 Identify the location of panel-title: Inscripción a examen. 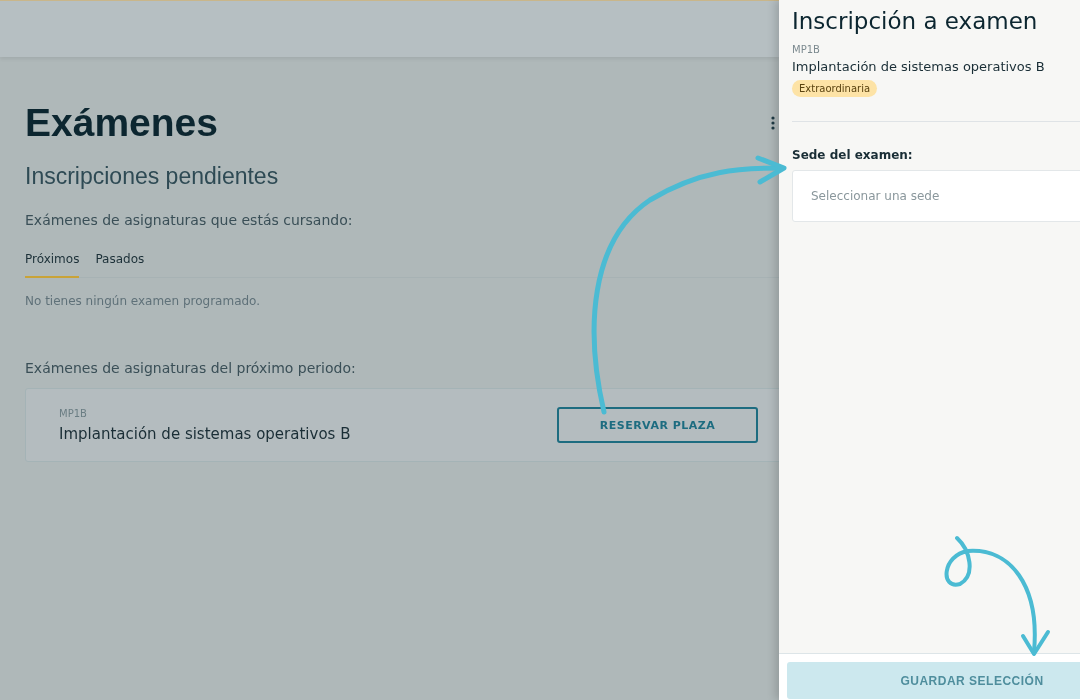
(915, 21).